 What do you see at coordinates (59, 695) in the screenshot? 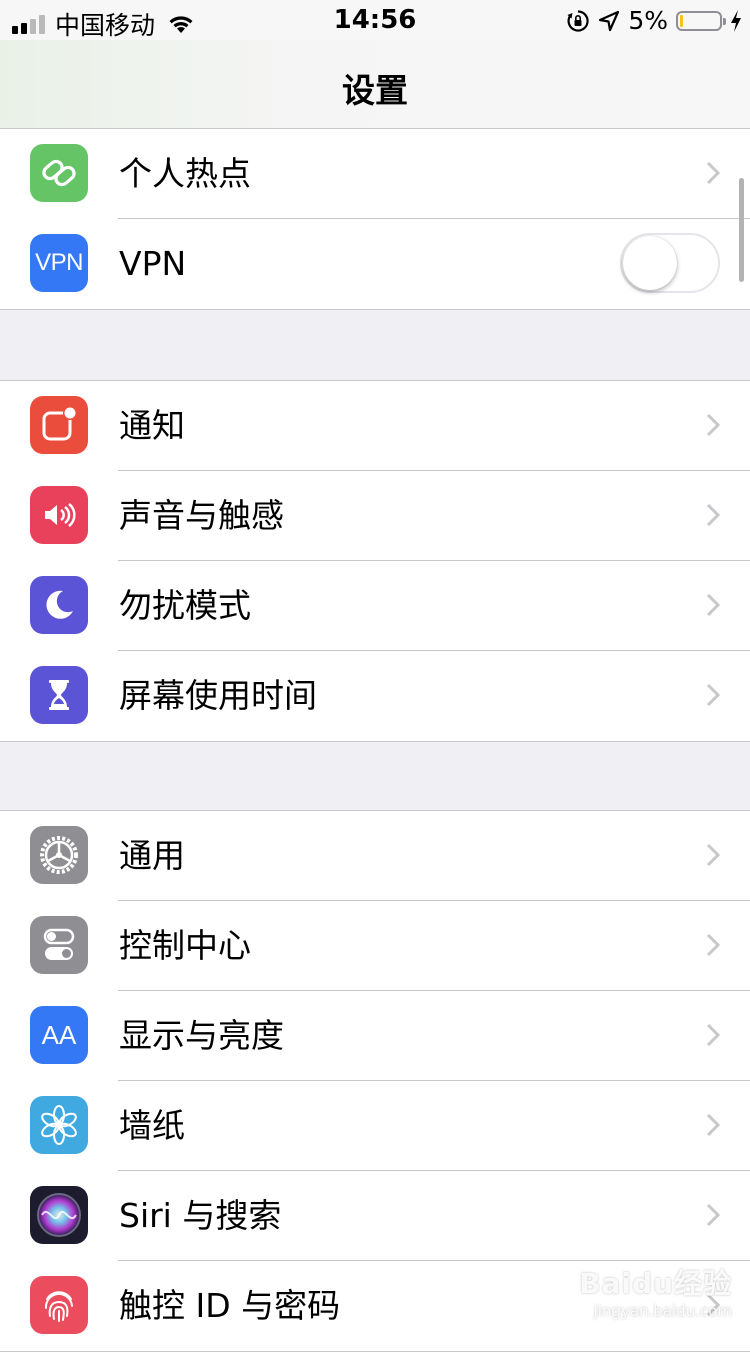
I see `hourglass-icon` at bounding box center [59, 695].